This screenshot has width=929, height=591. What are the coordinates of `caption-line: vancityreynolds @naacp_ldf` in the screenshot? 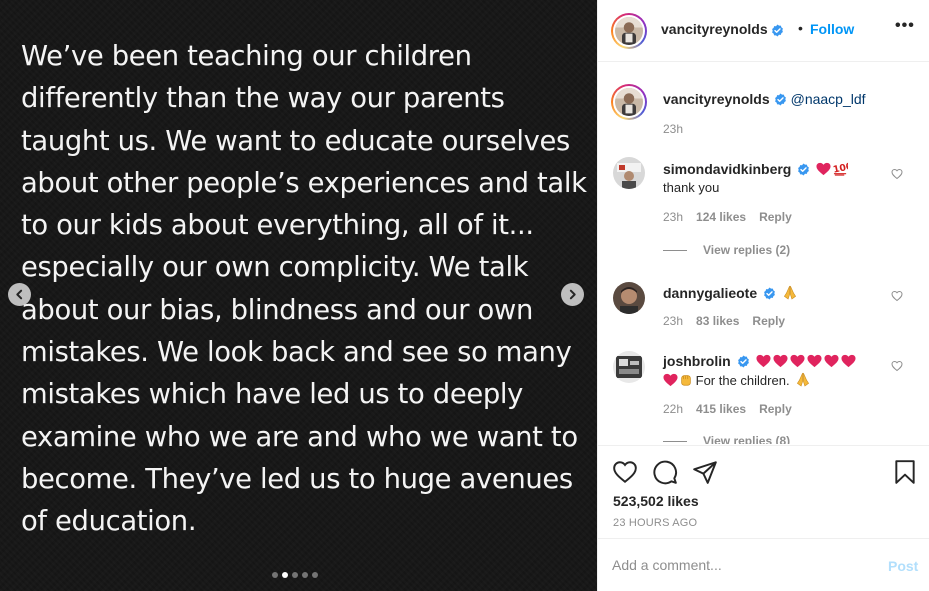 It's located at (764, 100).